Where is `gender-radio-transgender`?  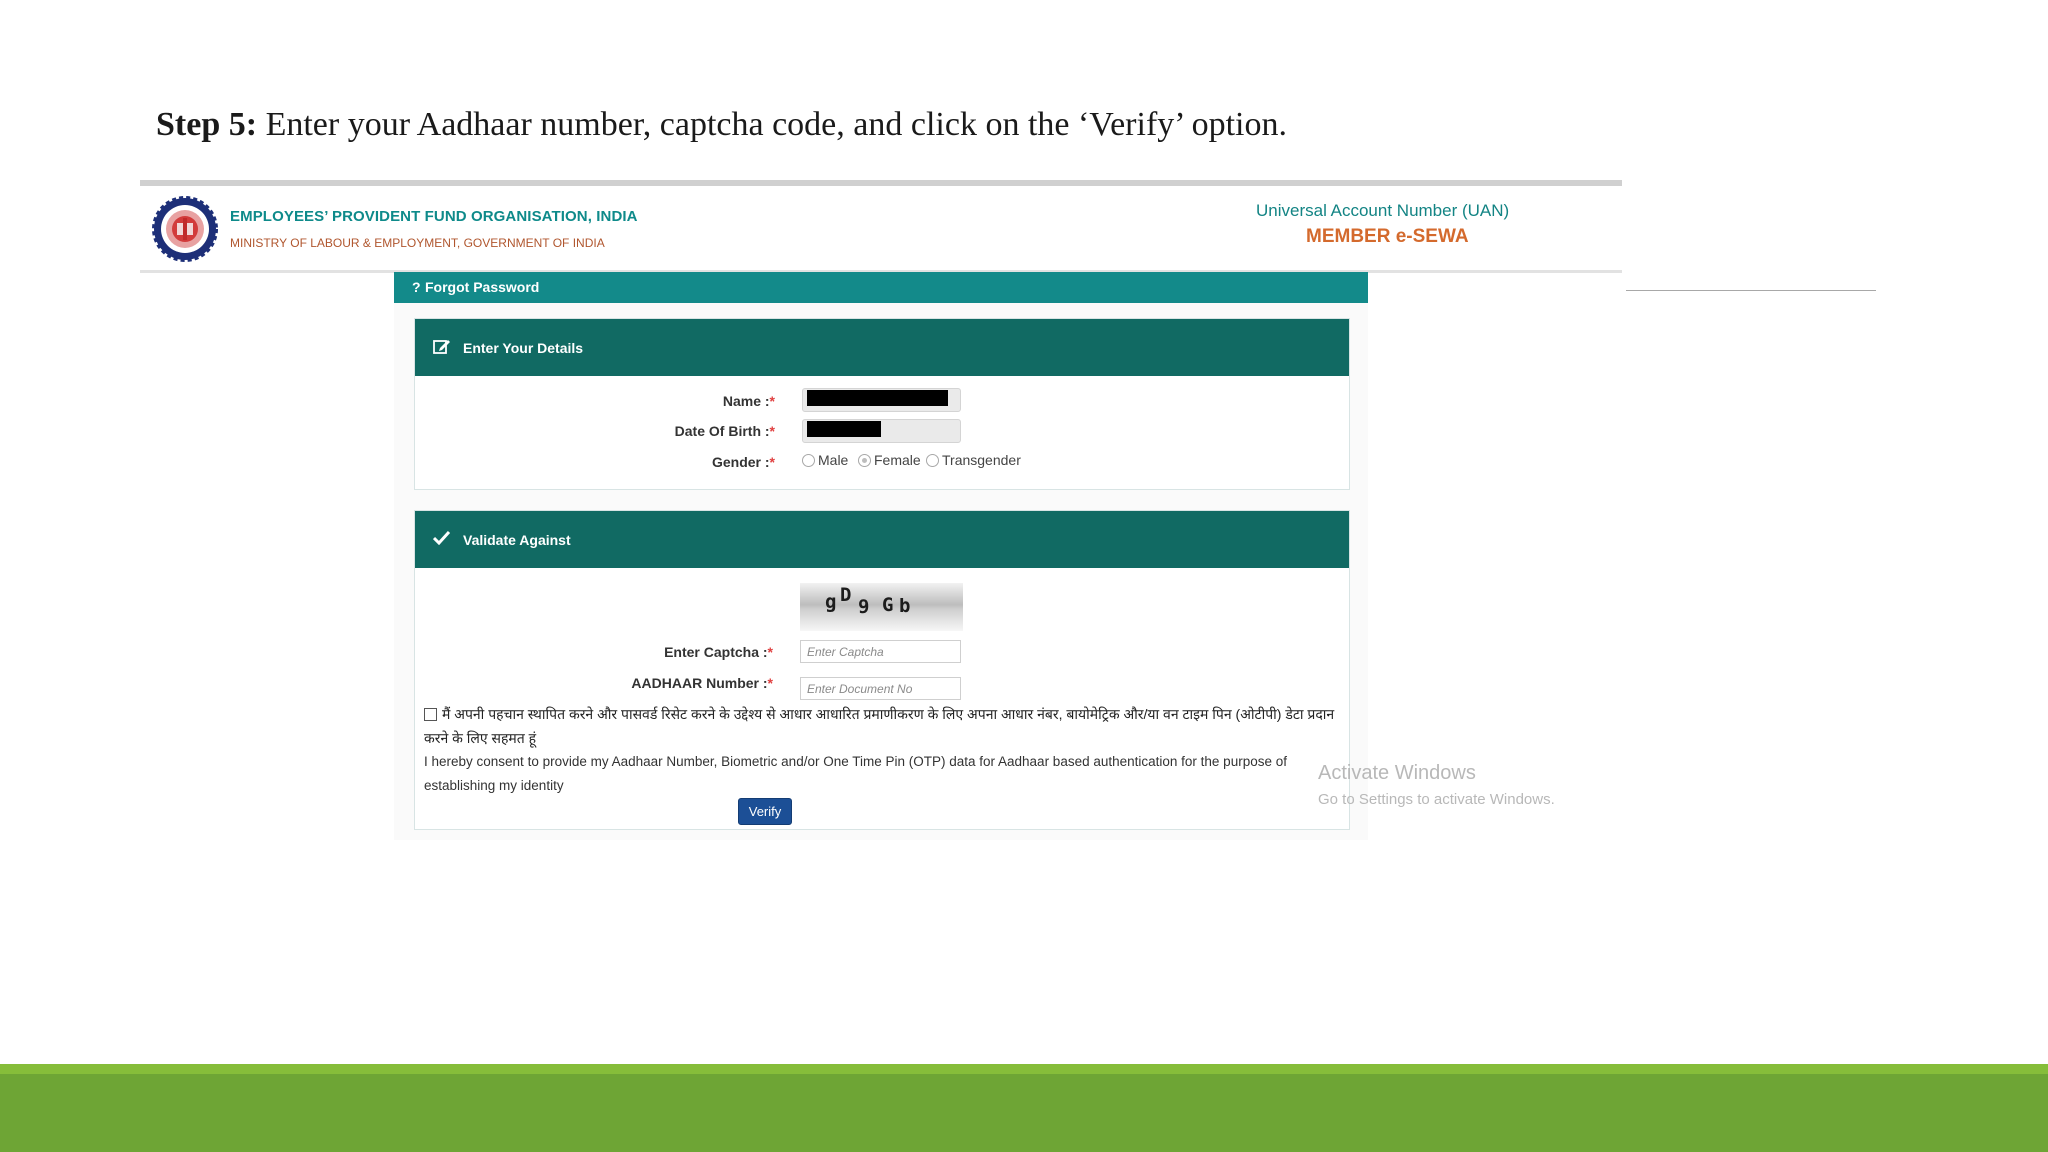
gender-radio-transgender is located at coordinates (932, 460).